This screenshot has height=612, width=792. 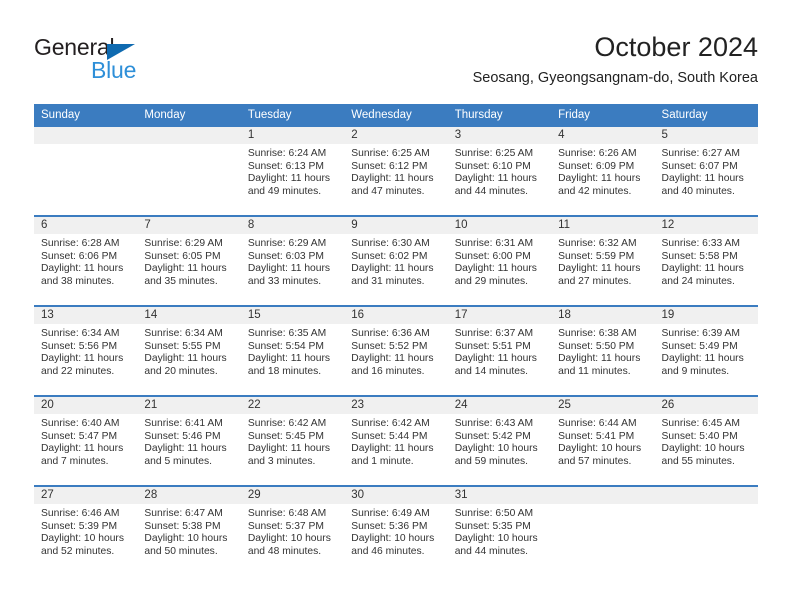 What do you see at coordinates (595, 191) in the screenshot?
I see `day-info-line: and 42 minutes.` at bounding box center [595, 191].